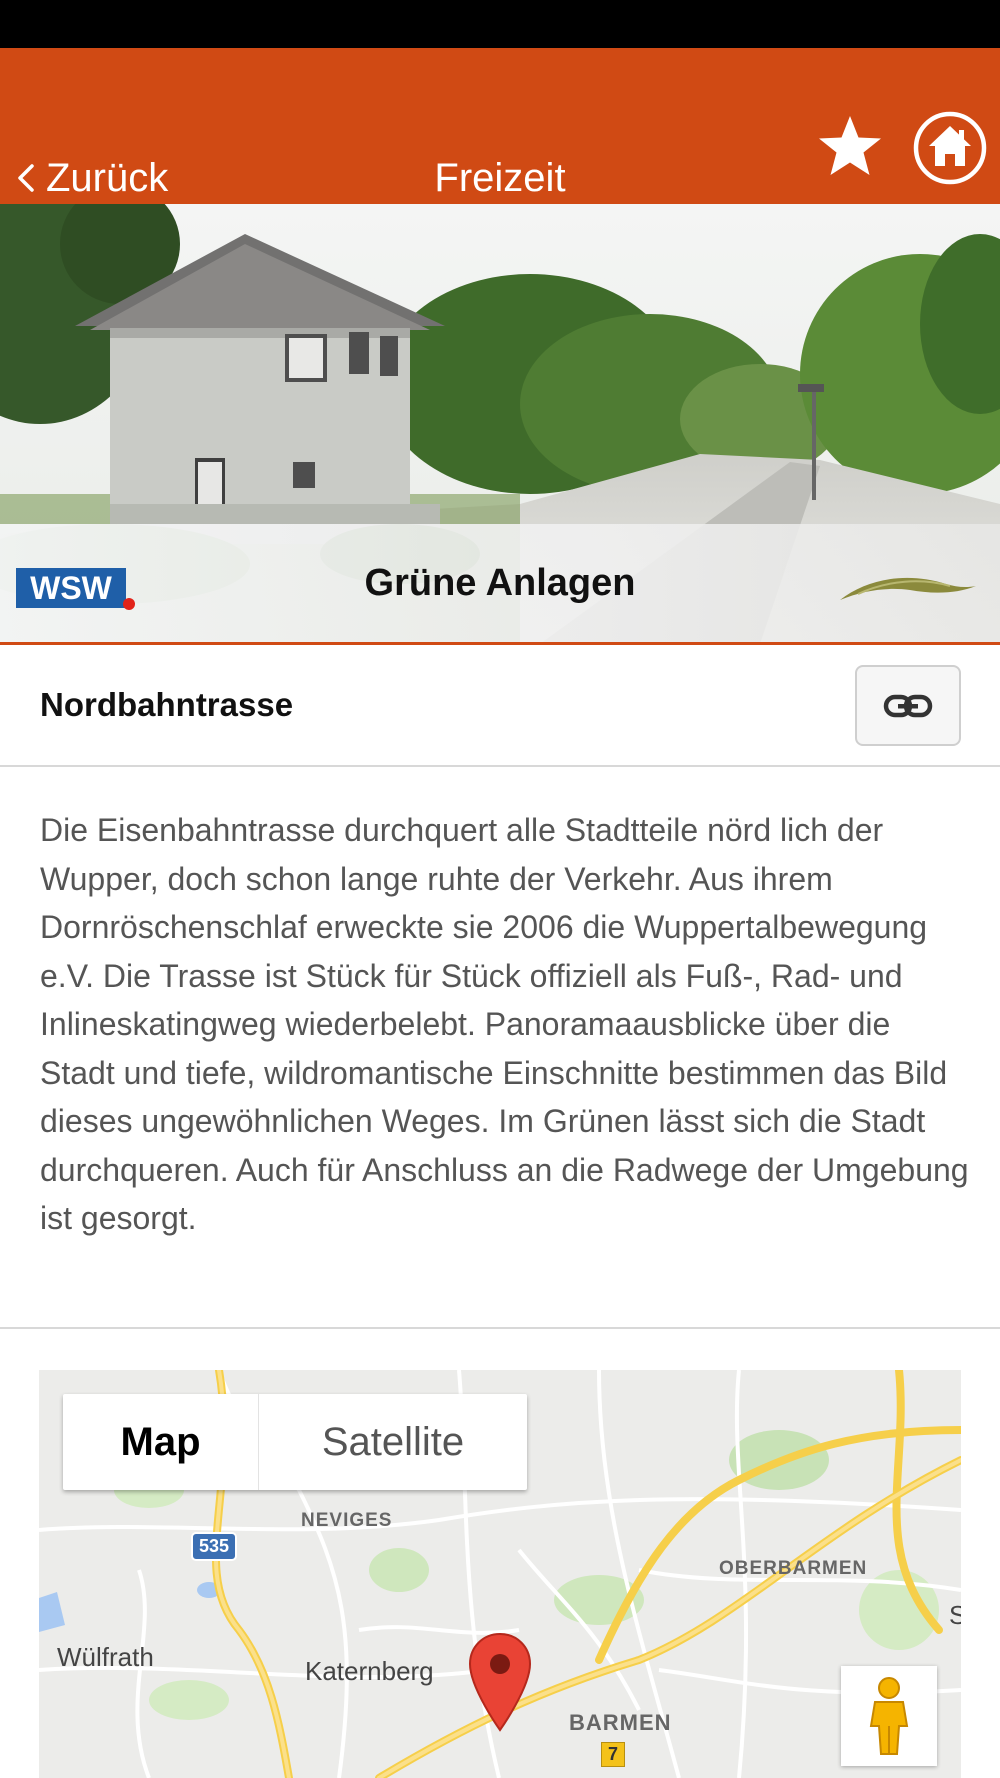 The height and width of the screenshot is (1778, 1000). What do you see at coordinates (500, 706) in the screenshot?
I see `item-header-row: Nordbahntrasse` at bounding box center [500, 706].